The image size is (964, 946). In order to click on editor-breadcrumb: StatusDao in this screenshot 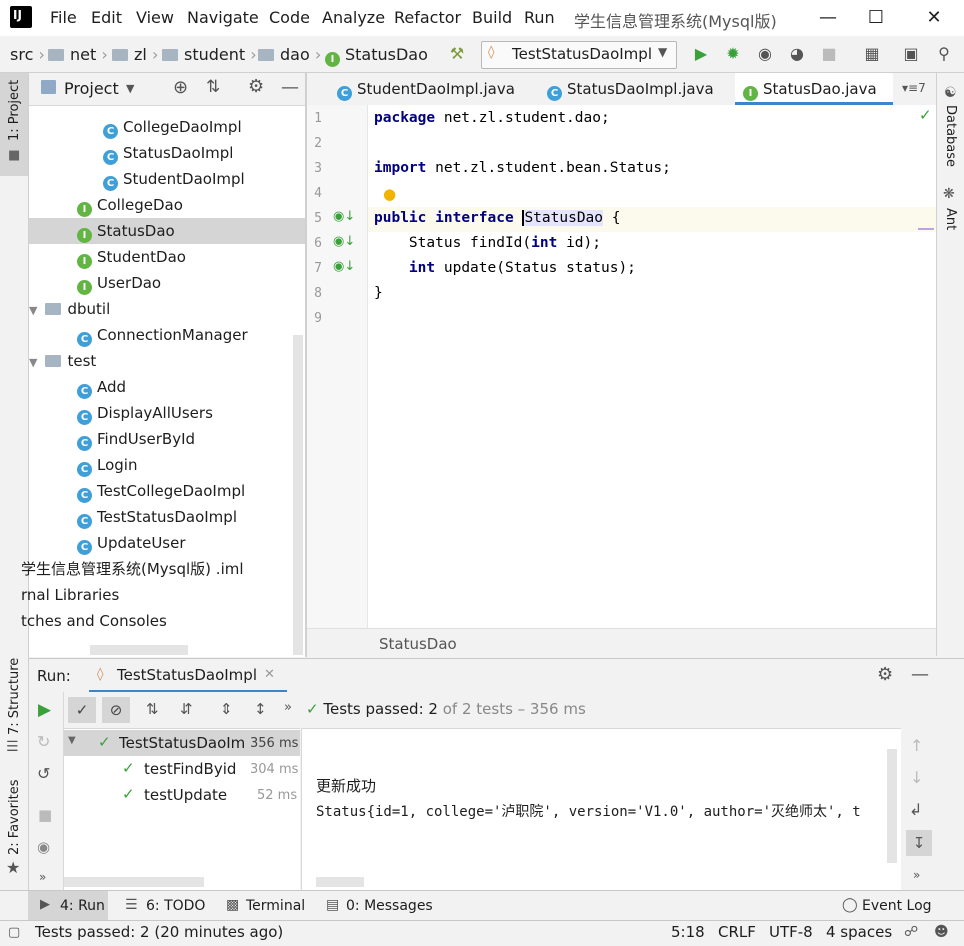, I will do `click(418, 644)`.